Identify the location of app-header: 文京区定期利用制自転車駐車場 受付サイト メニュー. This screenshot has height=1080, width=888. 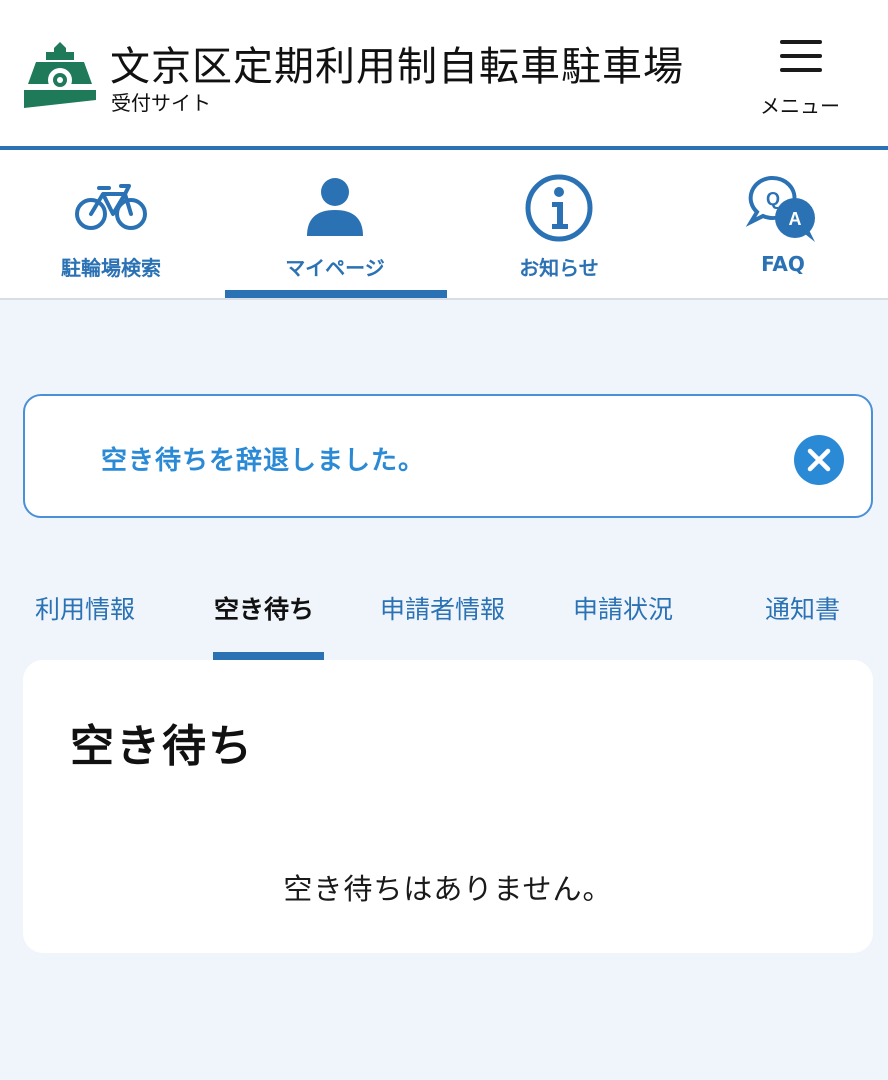
(444, 74).